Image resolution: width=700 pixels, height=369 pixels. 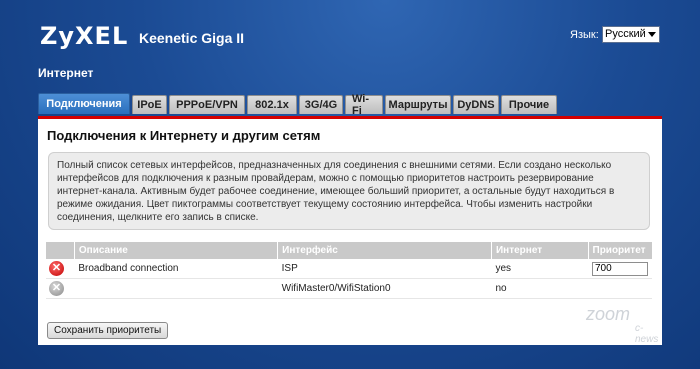 What do you see at coordinates (384, 250) in the screenshot?
I see `column-interface: Интерфейс` at bounding box center [384, 250].